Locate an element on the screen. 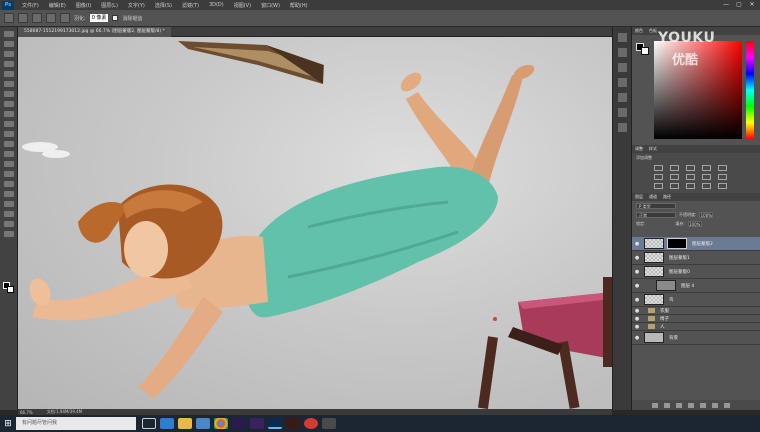 The width and height of the screenshot is (760, 432). levels-icon is located at coordinates (674, 168).